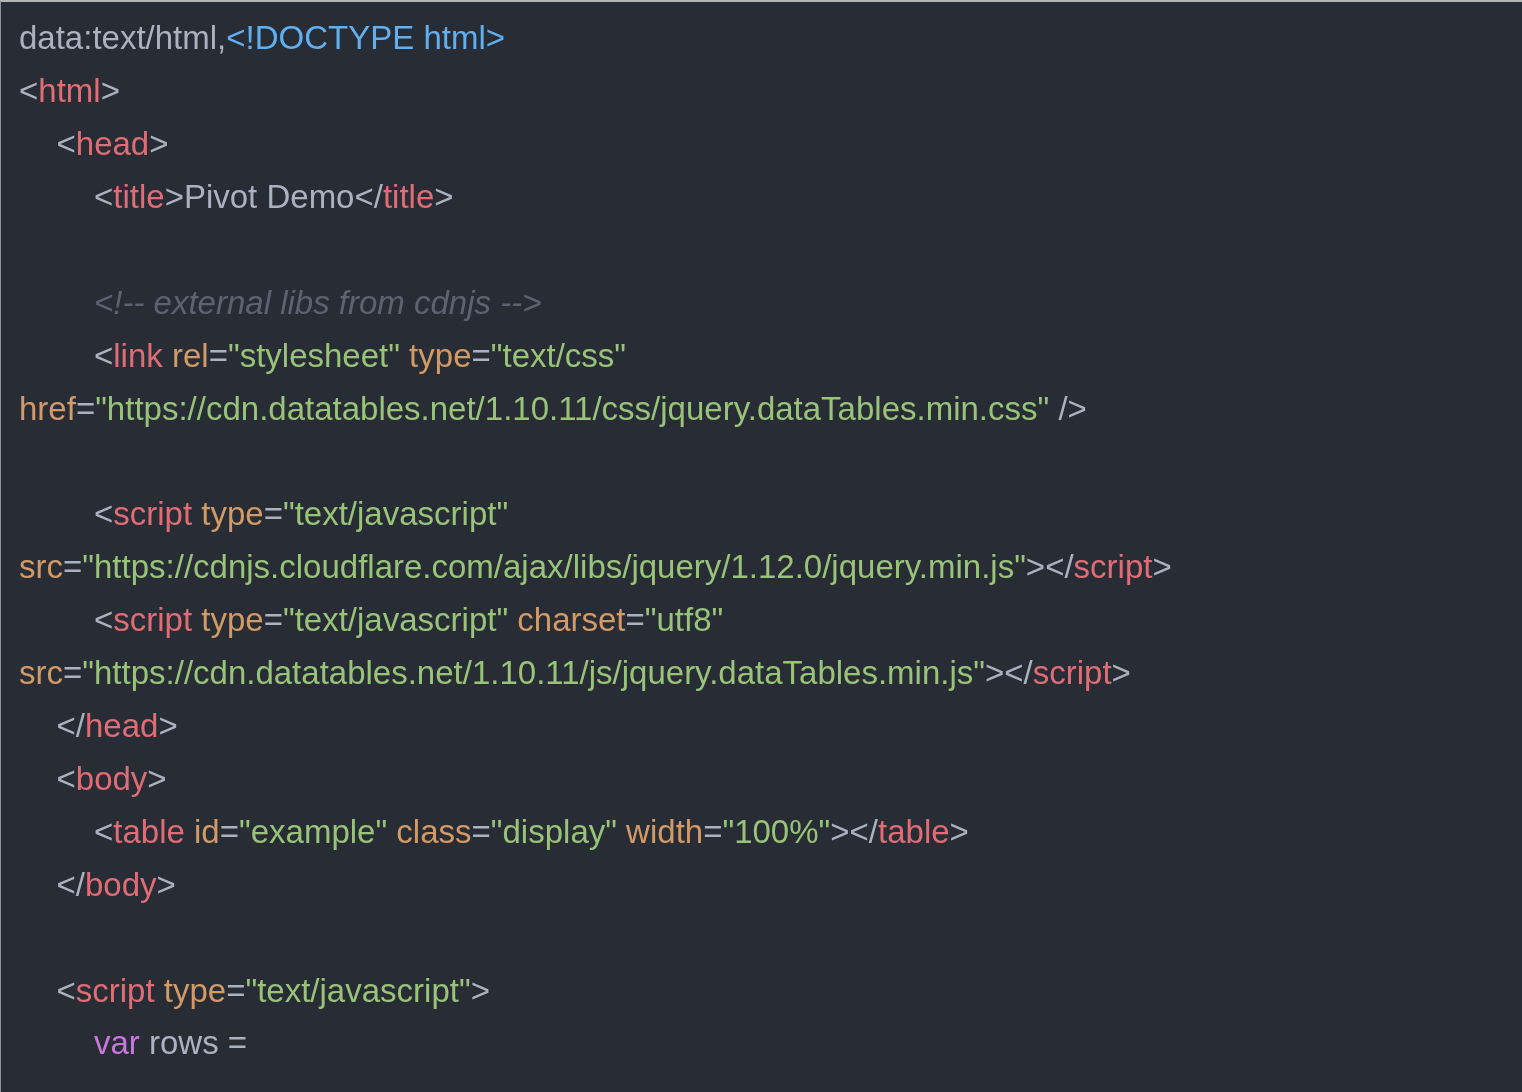 The width and height of the screenshot is (1522, 1092). Describe the element at coordinates (595, 567) in the screenshot. I see `code-line: src="https://cdnjs.cloudflare.com/ajax/libs/jquery/1.12.0/jquery.min.js"></script>` at that location.